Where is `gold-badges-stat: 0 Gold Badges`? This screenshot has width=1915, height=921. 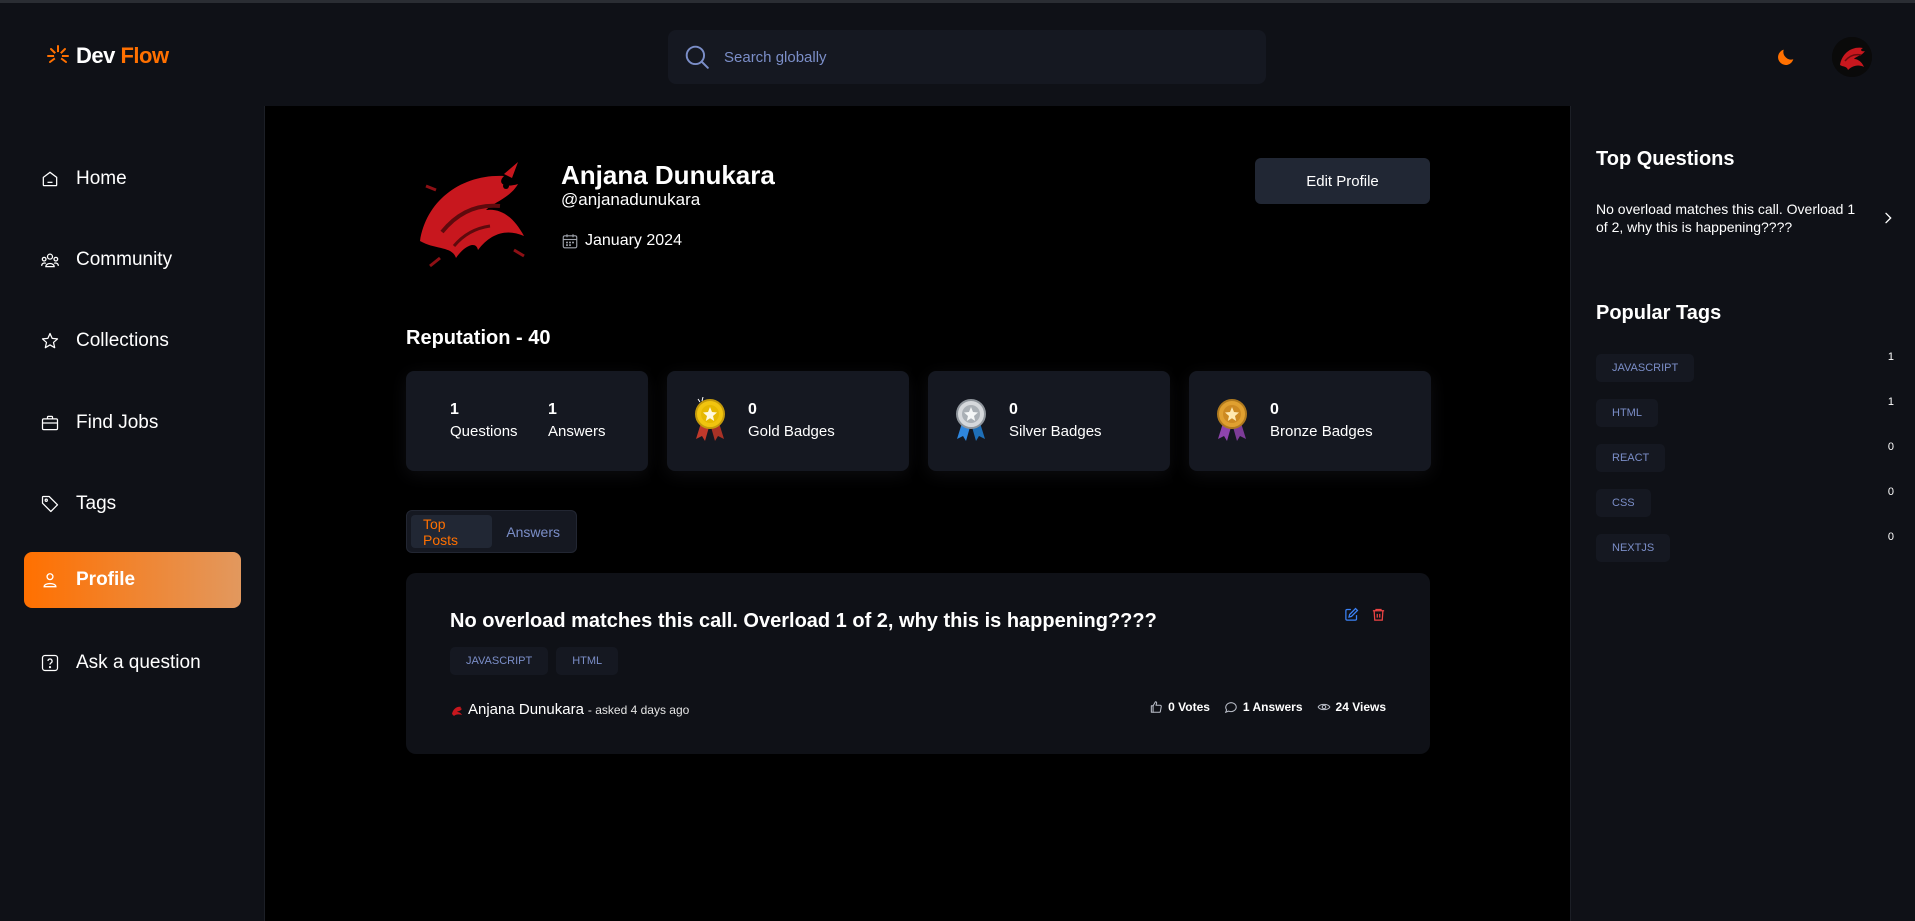
gold-badges-stat: 0 Gold Badges is located at coordinates (791, 420).